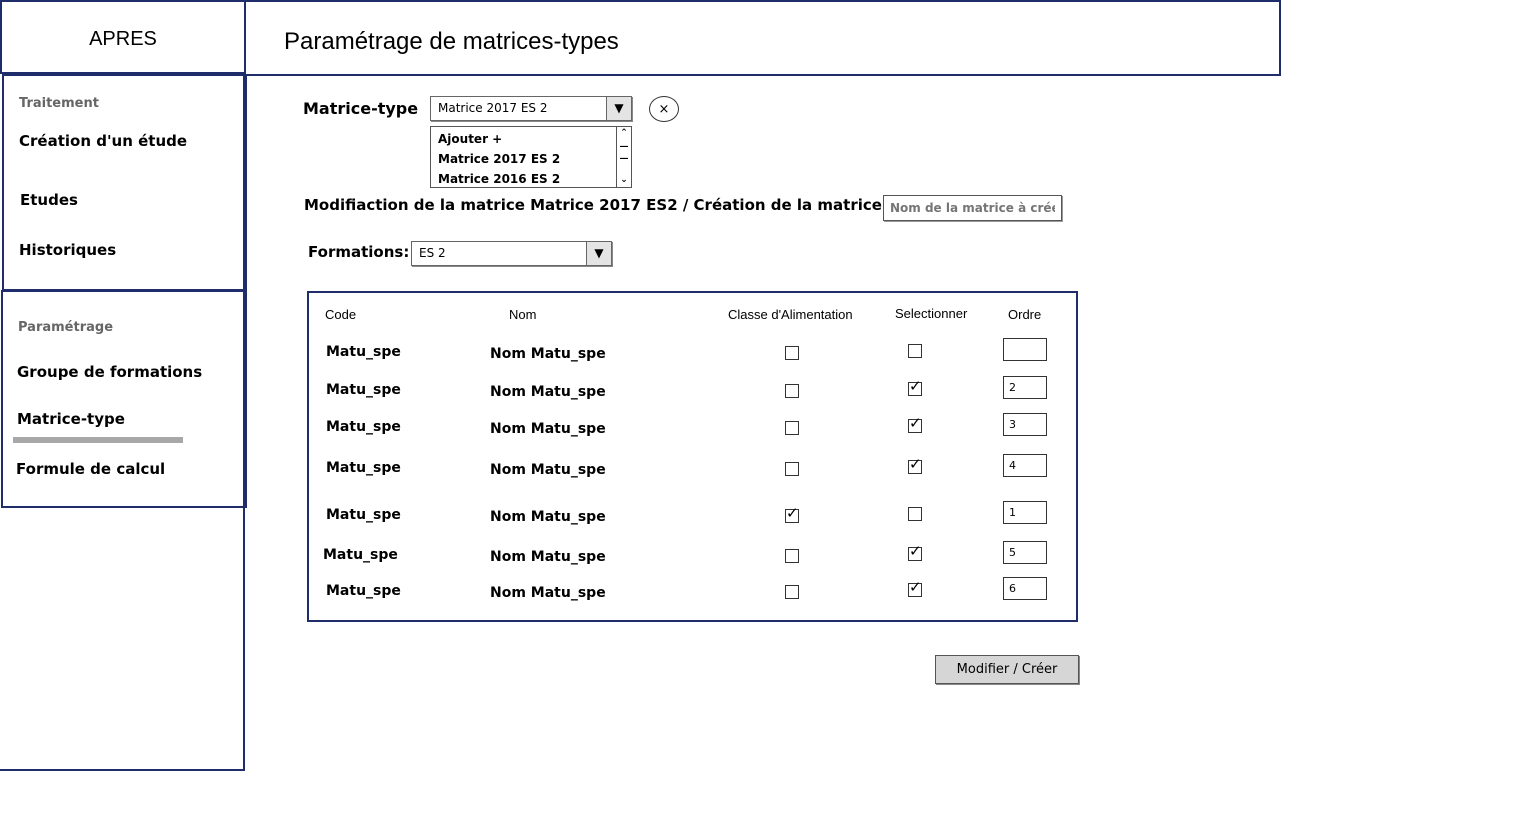 The height and width of the screenshot is (828, 1524). I want to click on scroll-up-icon: ⌃, so click(624, 133).